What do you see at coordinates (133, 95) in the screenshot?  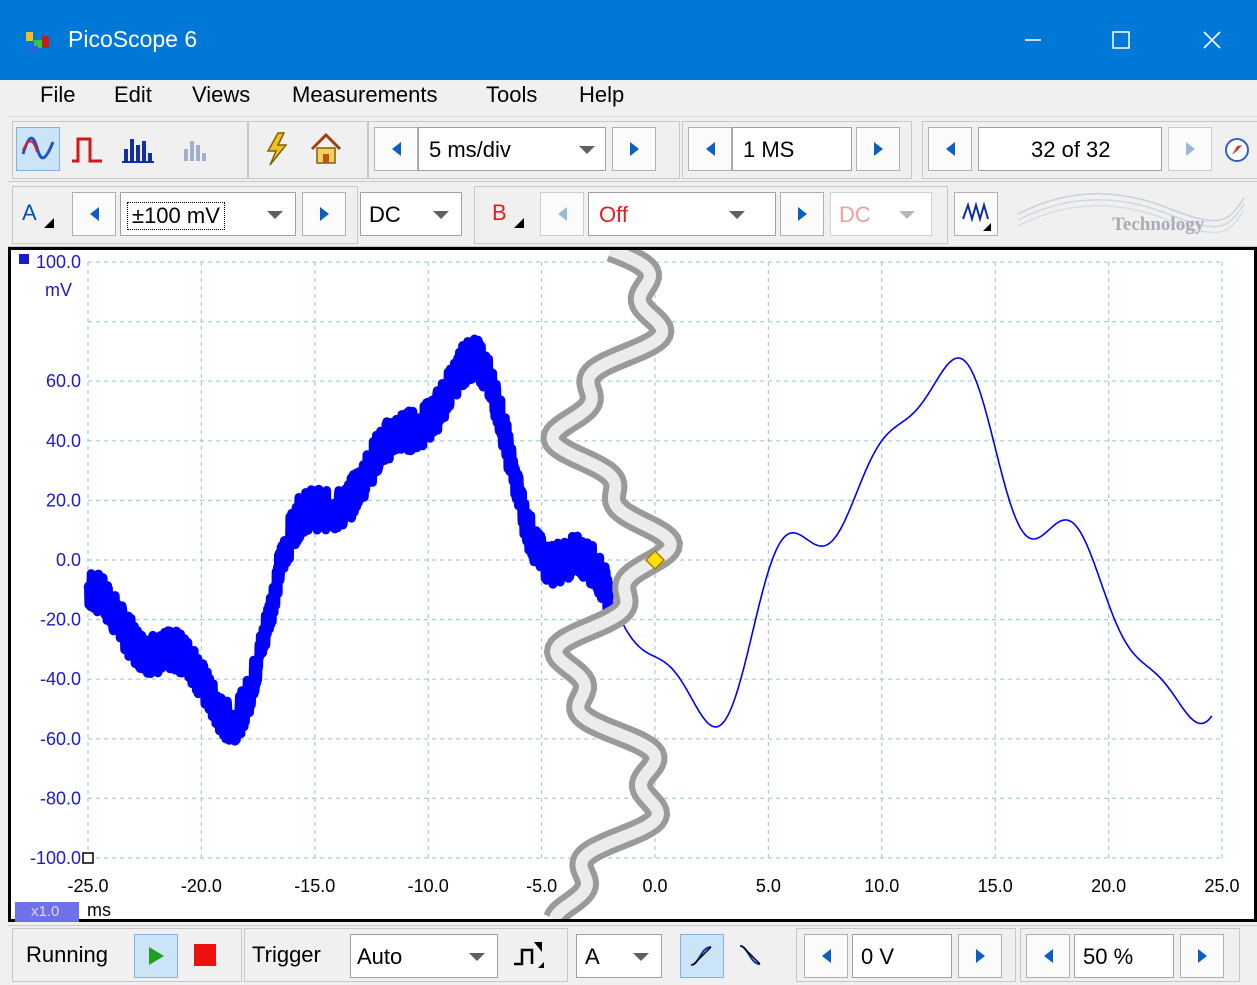 I see `menu-edit: Edit` at bounding box center [133, 95].